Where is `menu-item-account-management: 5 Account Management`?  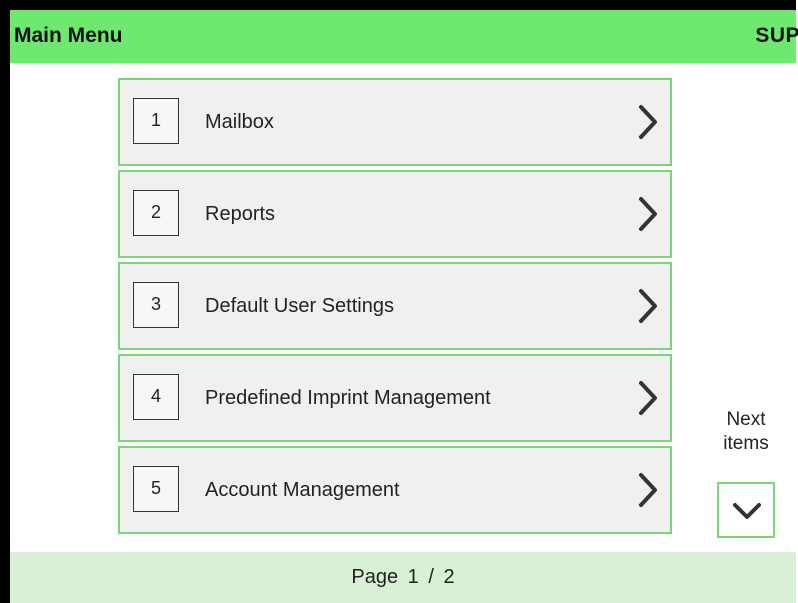 menu-item-account-management: 5 Account Management is located at coordinates (395, 490).